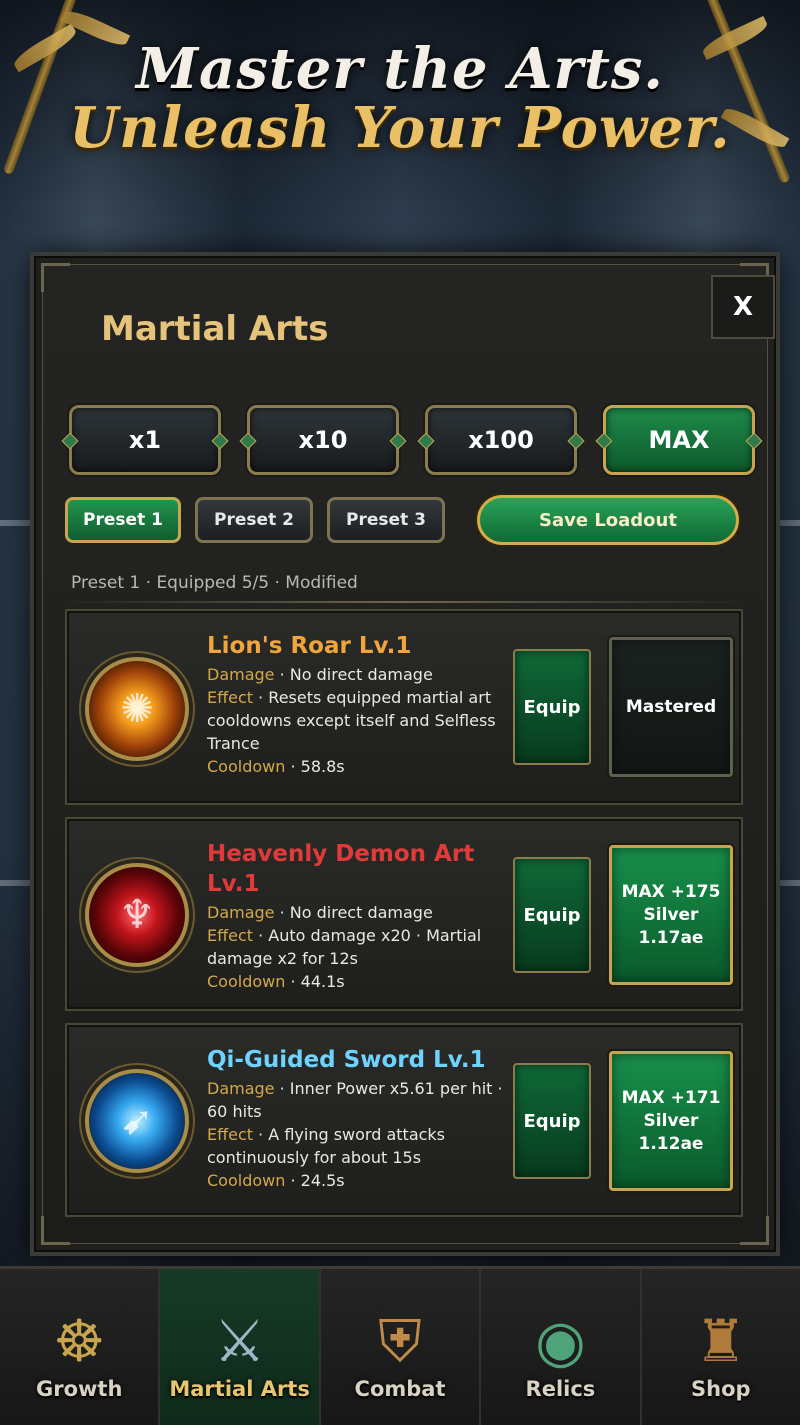 The width and height of the screenshot is (800, 1425). Describe the element at coordinates (137, 1121) in the screenshot. I see `qi-sword-icon: ➹` at that location.